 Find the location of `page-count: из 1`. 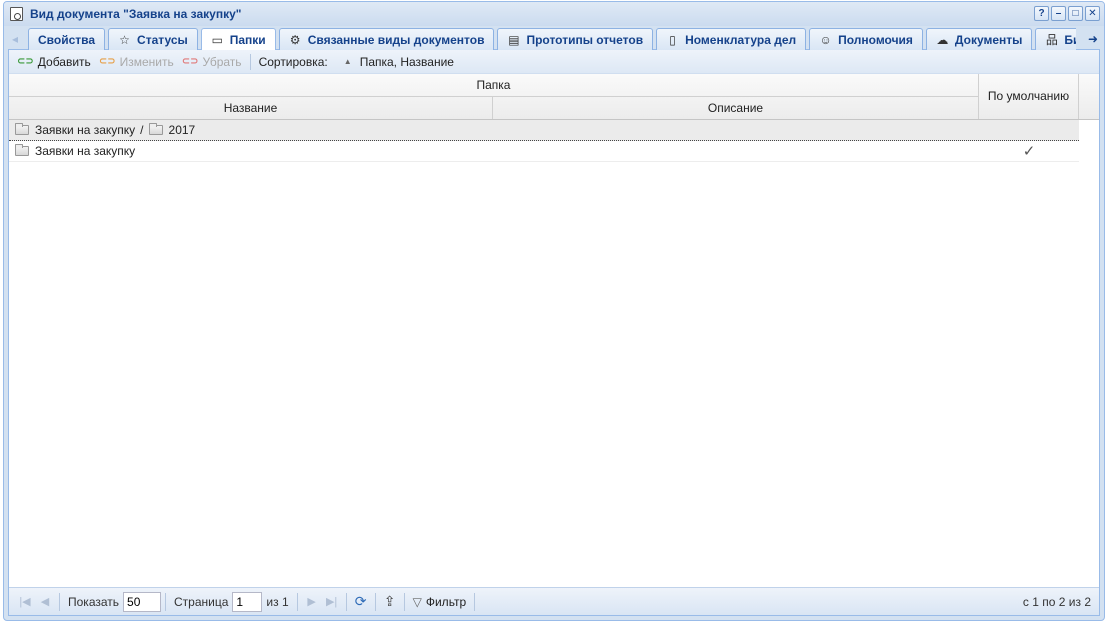

page-count: из 1 is located at coordinates (277, 601).